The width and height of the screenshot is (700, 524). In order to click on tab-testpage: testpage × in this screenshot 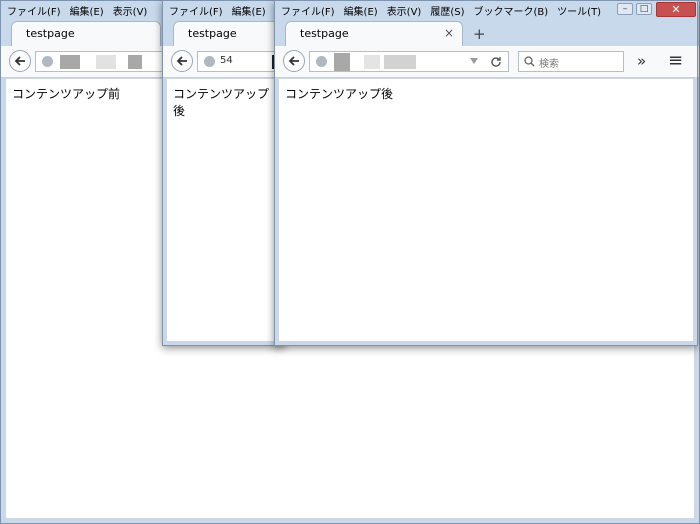, I will do `click(374, 33)`.